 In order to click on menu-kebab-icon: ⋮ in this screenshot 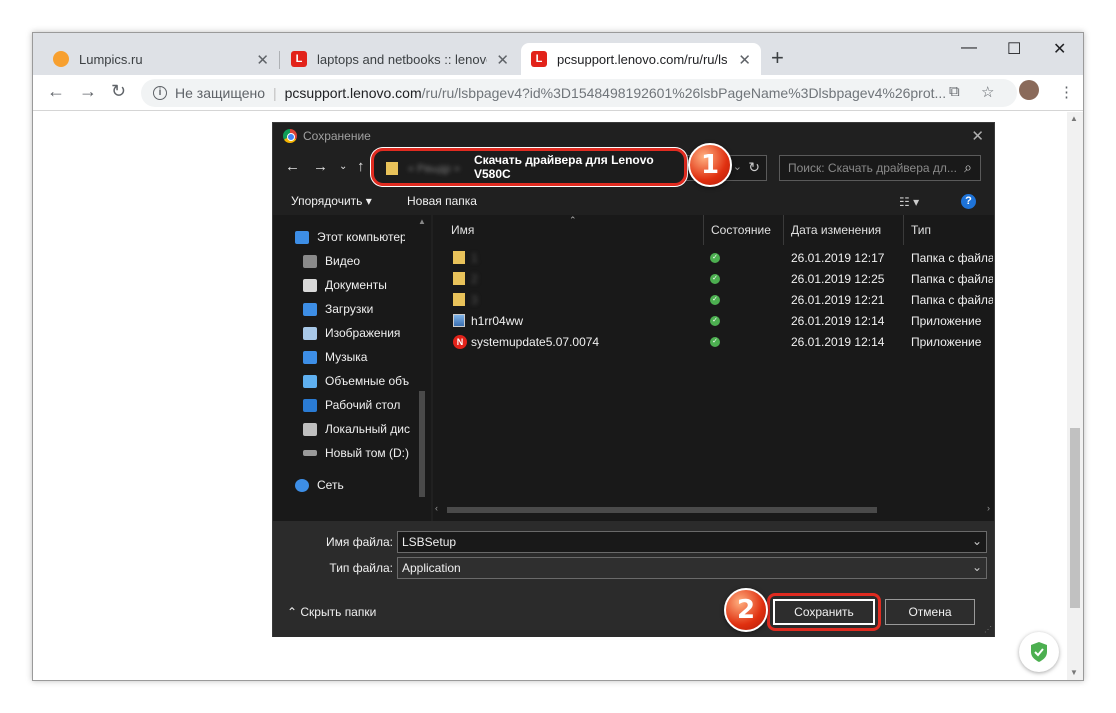, I will do `click(1066, 92)`.